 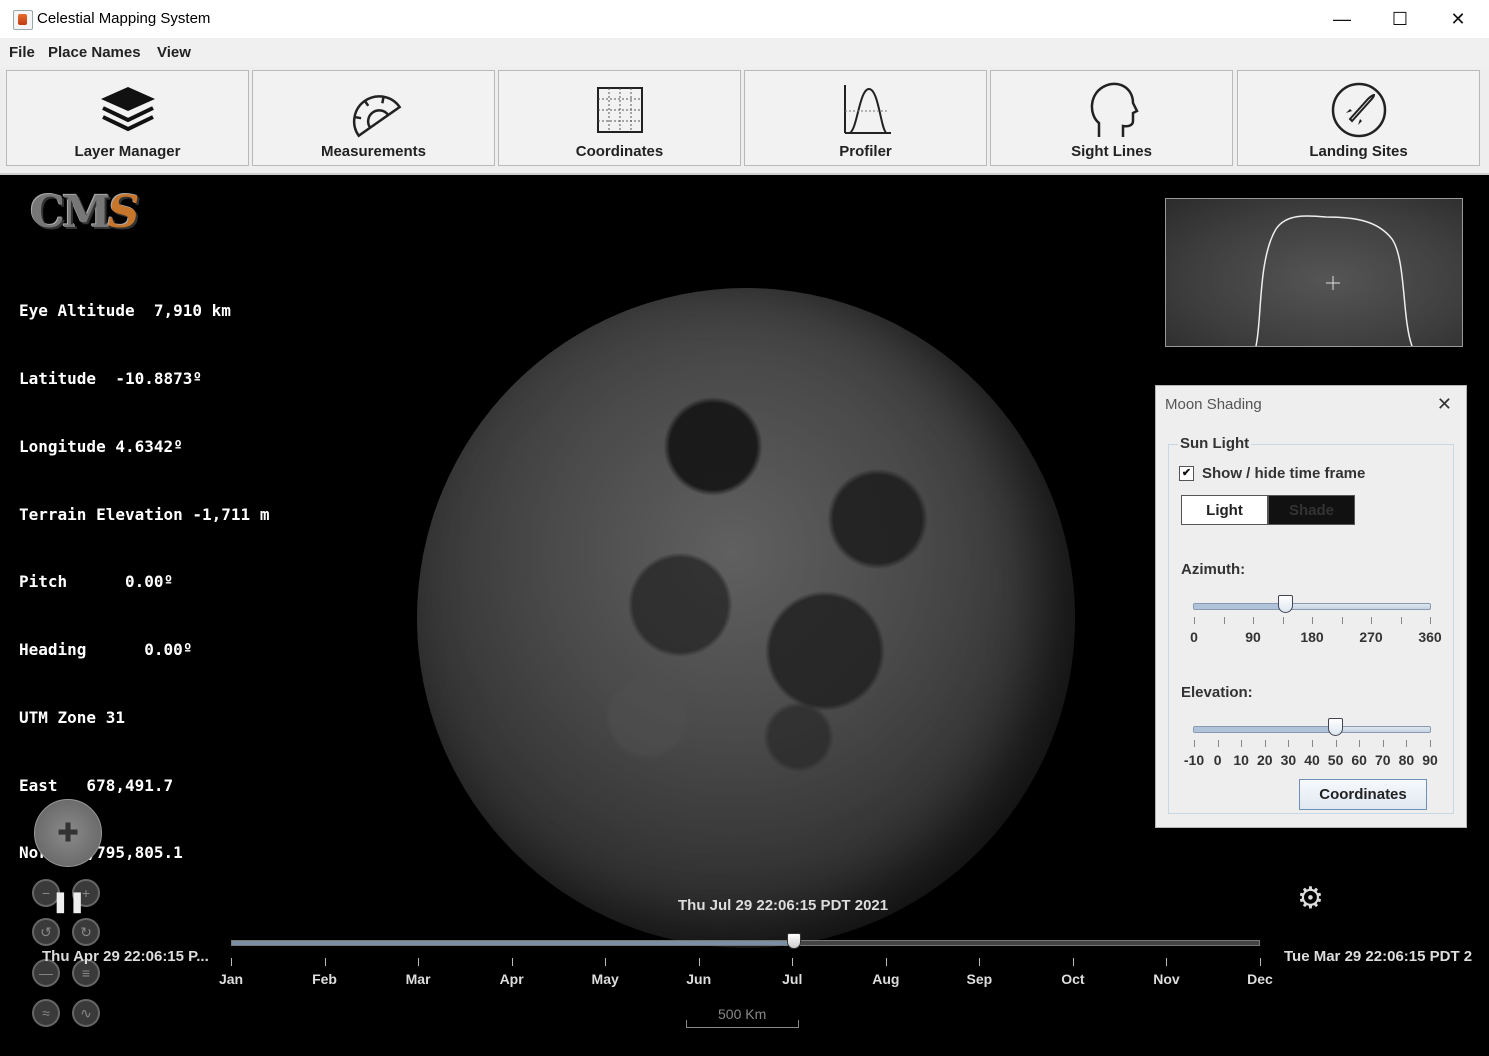 I want to click on landing-sites-button: Landing Sites, so click(x=1358, y=118).